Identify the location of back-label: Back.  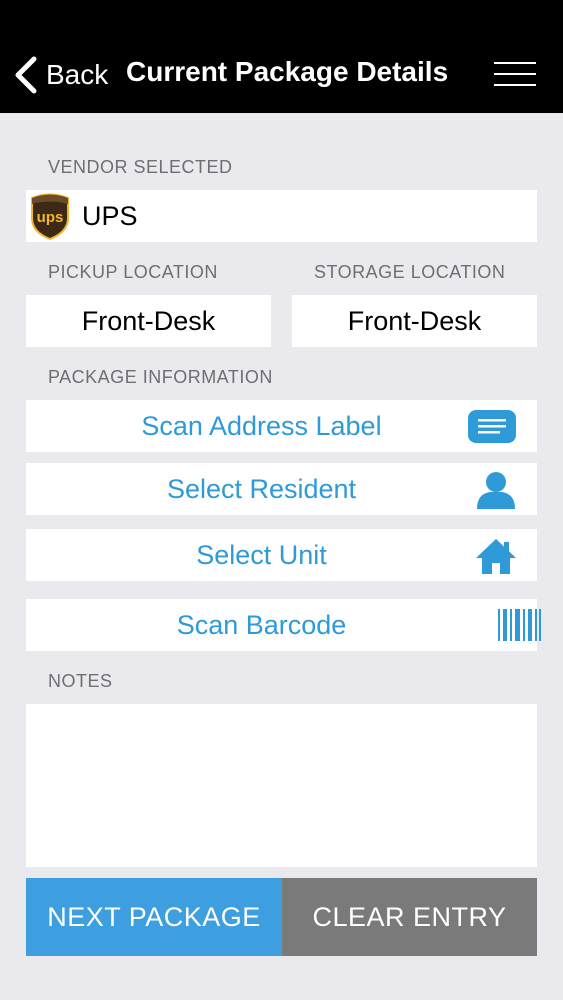
(77, 74).